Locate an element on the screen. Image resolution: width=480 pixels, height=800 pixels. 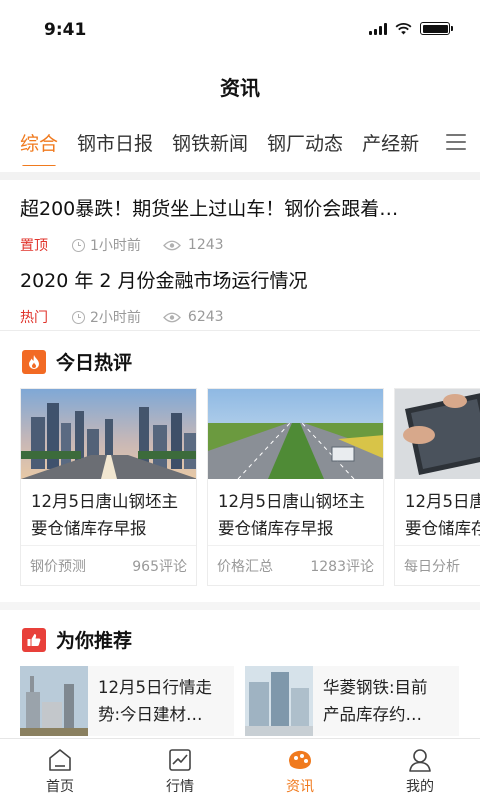
hot-card: 12月5日唐山钢坯主 要仓储库存早报 每日分析 is located at coordinates (437, 487).